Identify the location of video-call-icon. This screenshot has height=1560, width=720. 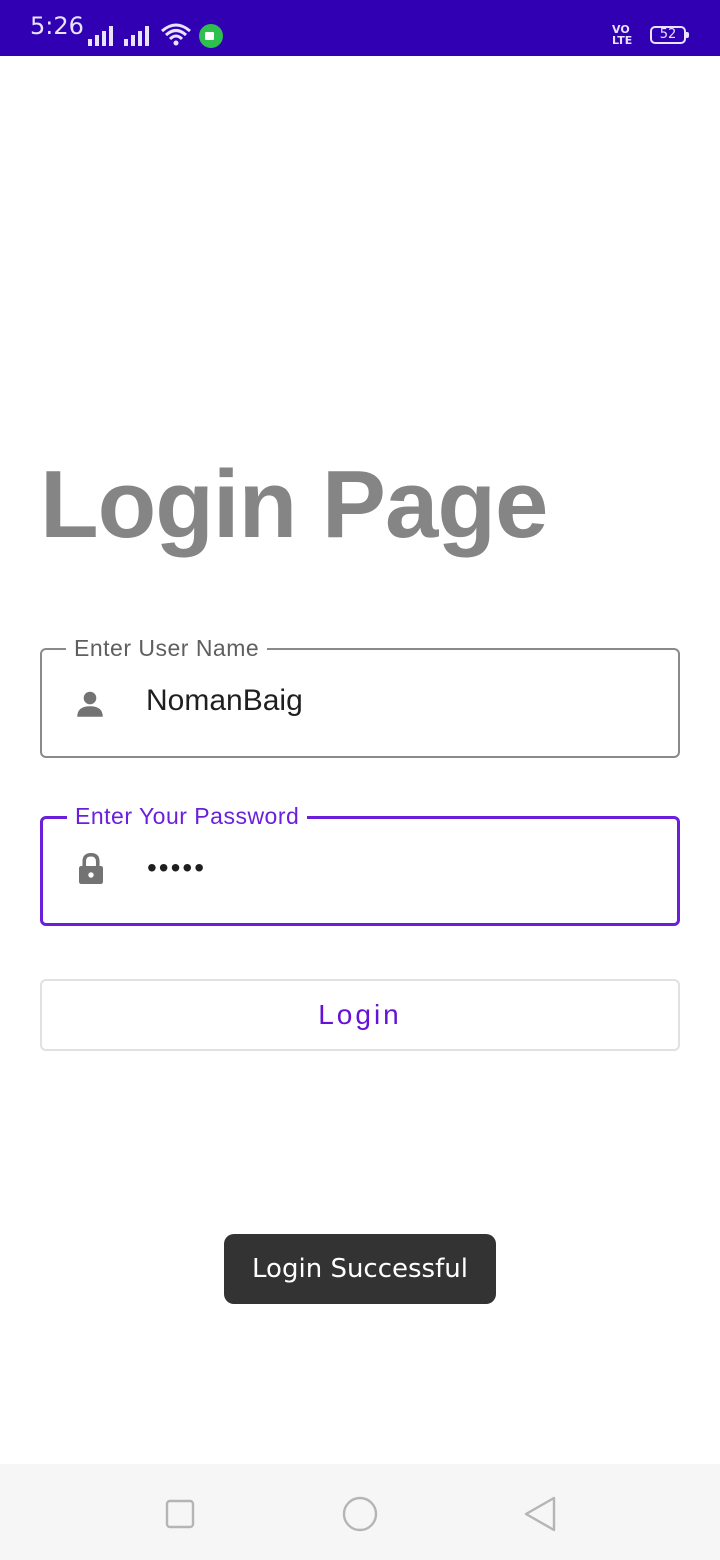
(211, 36).